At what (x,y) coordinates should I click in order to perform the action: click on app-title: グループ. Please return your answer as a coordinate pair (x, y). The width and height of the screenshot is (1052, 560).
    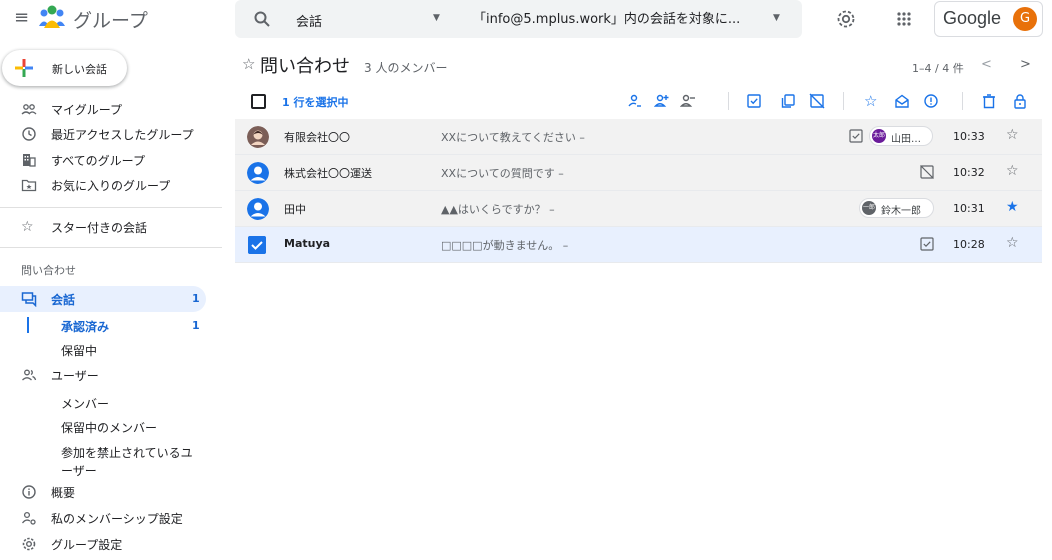
    Looking at the image, I should click on (110, 19).